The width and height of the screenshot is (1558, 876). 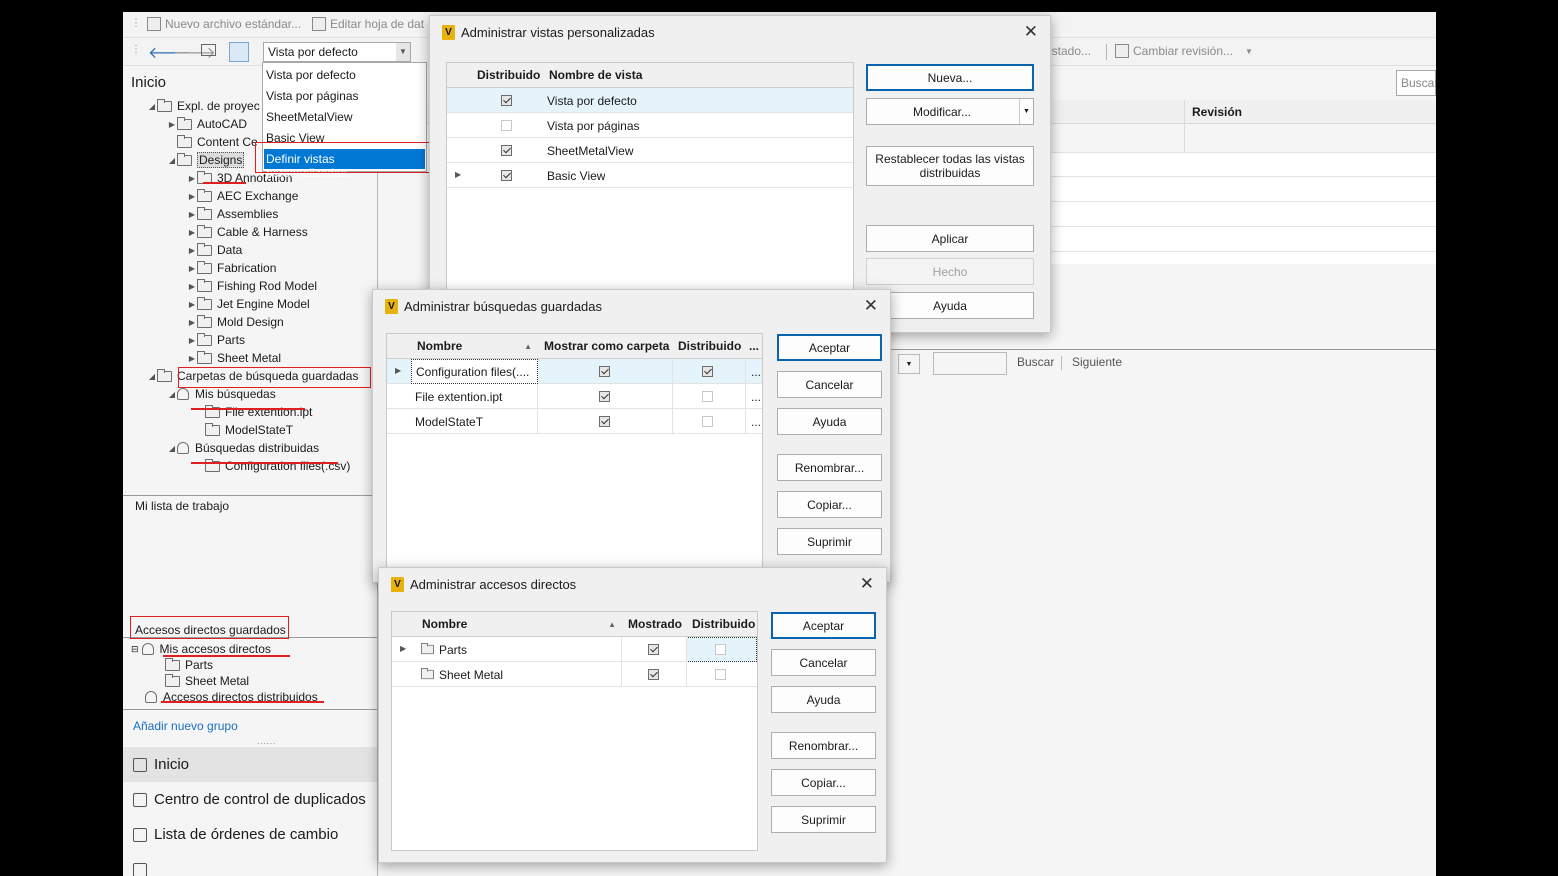 I want to click on tree-item-folder: ▶ Assemblies, so click(x=232, y=214).